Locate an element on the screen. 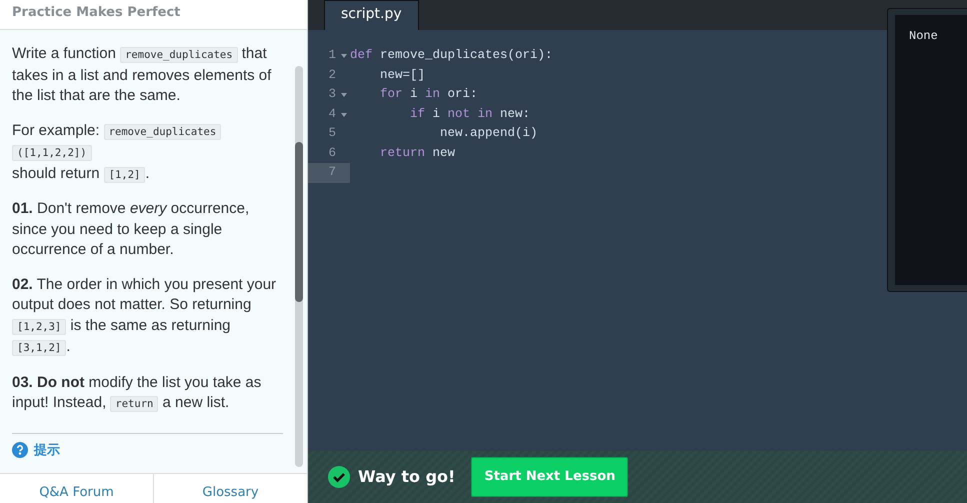  line-number: 7 is located at coordinates (329, 172).